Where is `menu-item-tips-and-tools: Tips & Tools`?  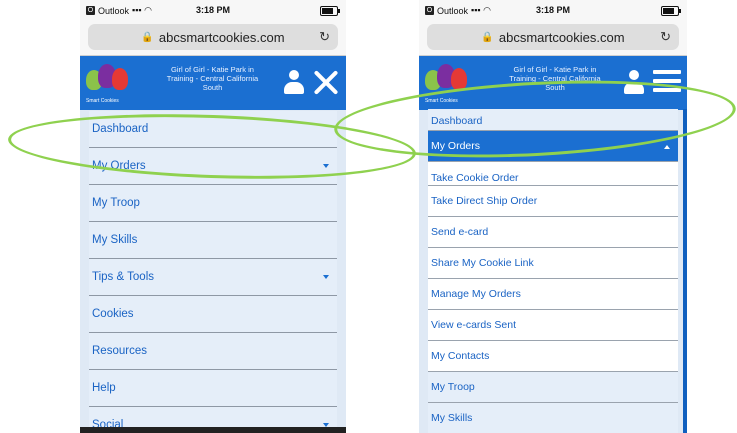
menu-item-tips-and-tools: Tips & Tools is located at coordinates (213, 277).